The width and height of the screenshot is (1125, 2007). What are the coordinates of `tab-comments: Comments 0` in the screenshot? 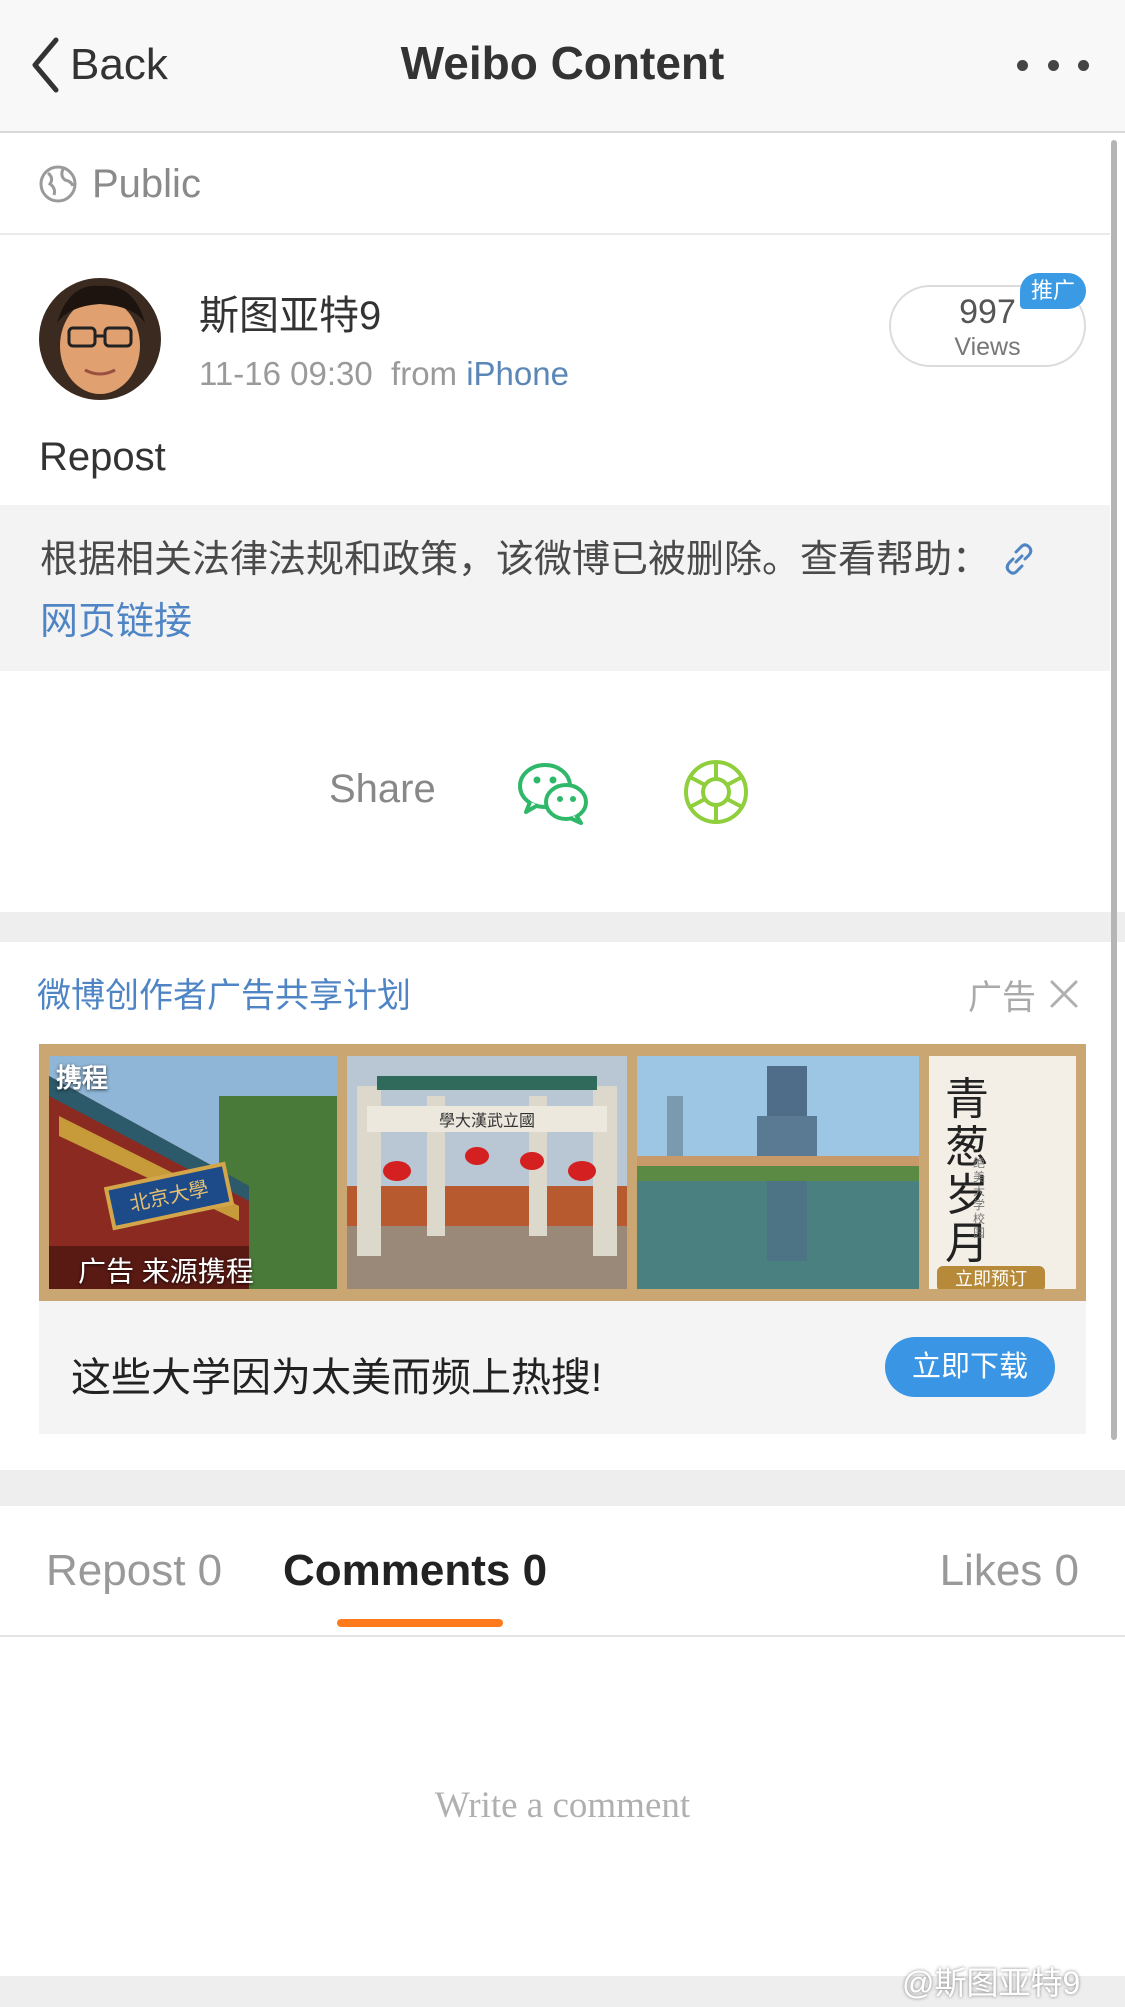 It's located at (415, 1571).